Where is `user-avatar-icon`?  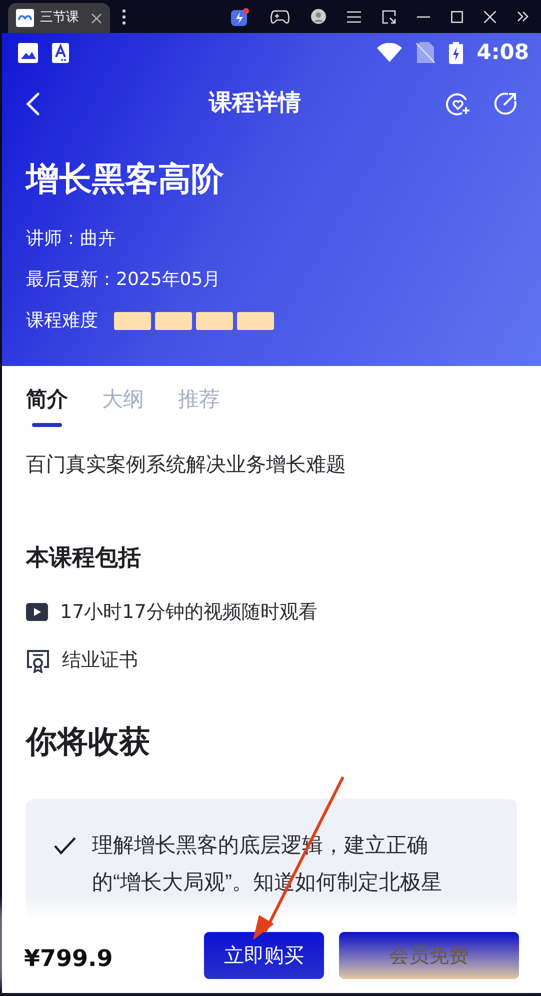 user-avatar-icon is located at coordinates (318, 16).